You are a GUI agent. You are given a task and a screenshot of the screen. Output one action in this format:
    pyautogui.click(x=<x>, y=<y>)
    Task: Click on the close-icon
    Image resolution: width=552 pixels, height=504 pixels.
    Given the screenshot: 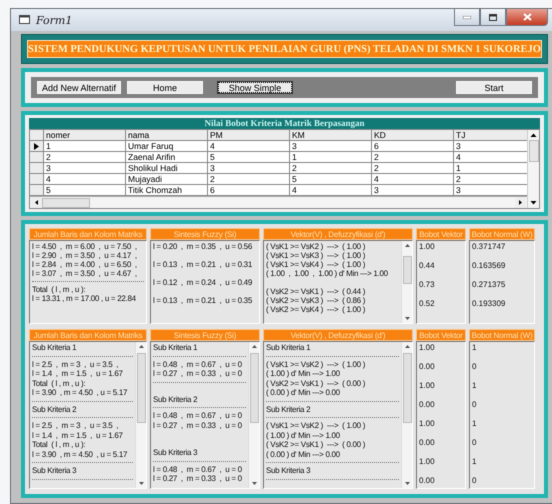 What is the action you would take?
    pyautogui.click(x=527, y=17)
    